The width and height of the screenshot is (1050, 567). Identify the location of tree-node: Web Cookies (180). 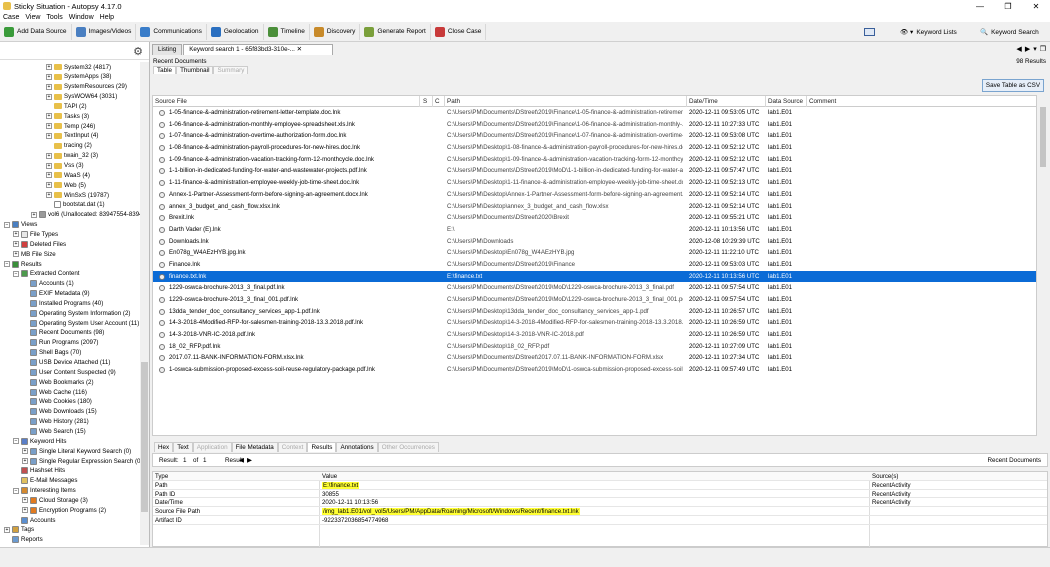
(57, 402).